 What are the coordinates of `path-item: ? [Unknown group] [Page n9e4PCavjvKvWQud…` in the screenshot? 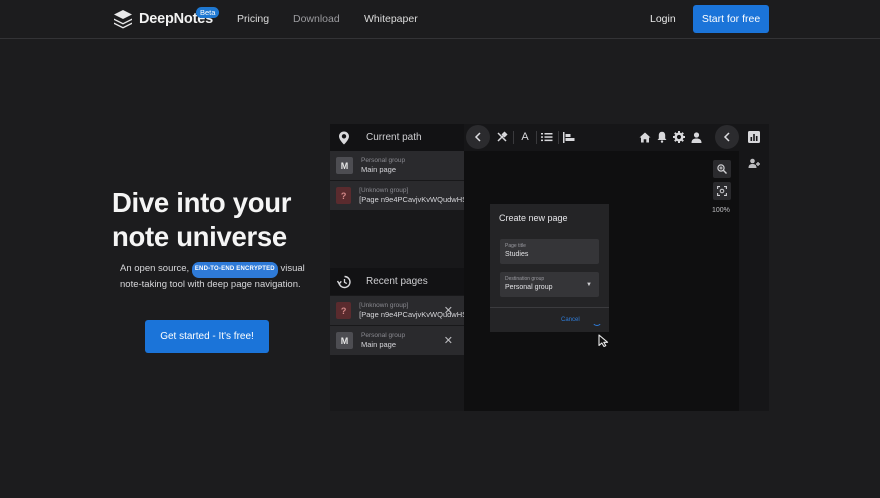 It's located at (397, 195).